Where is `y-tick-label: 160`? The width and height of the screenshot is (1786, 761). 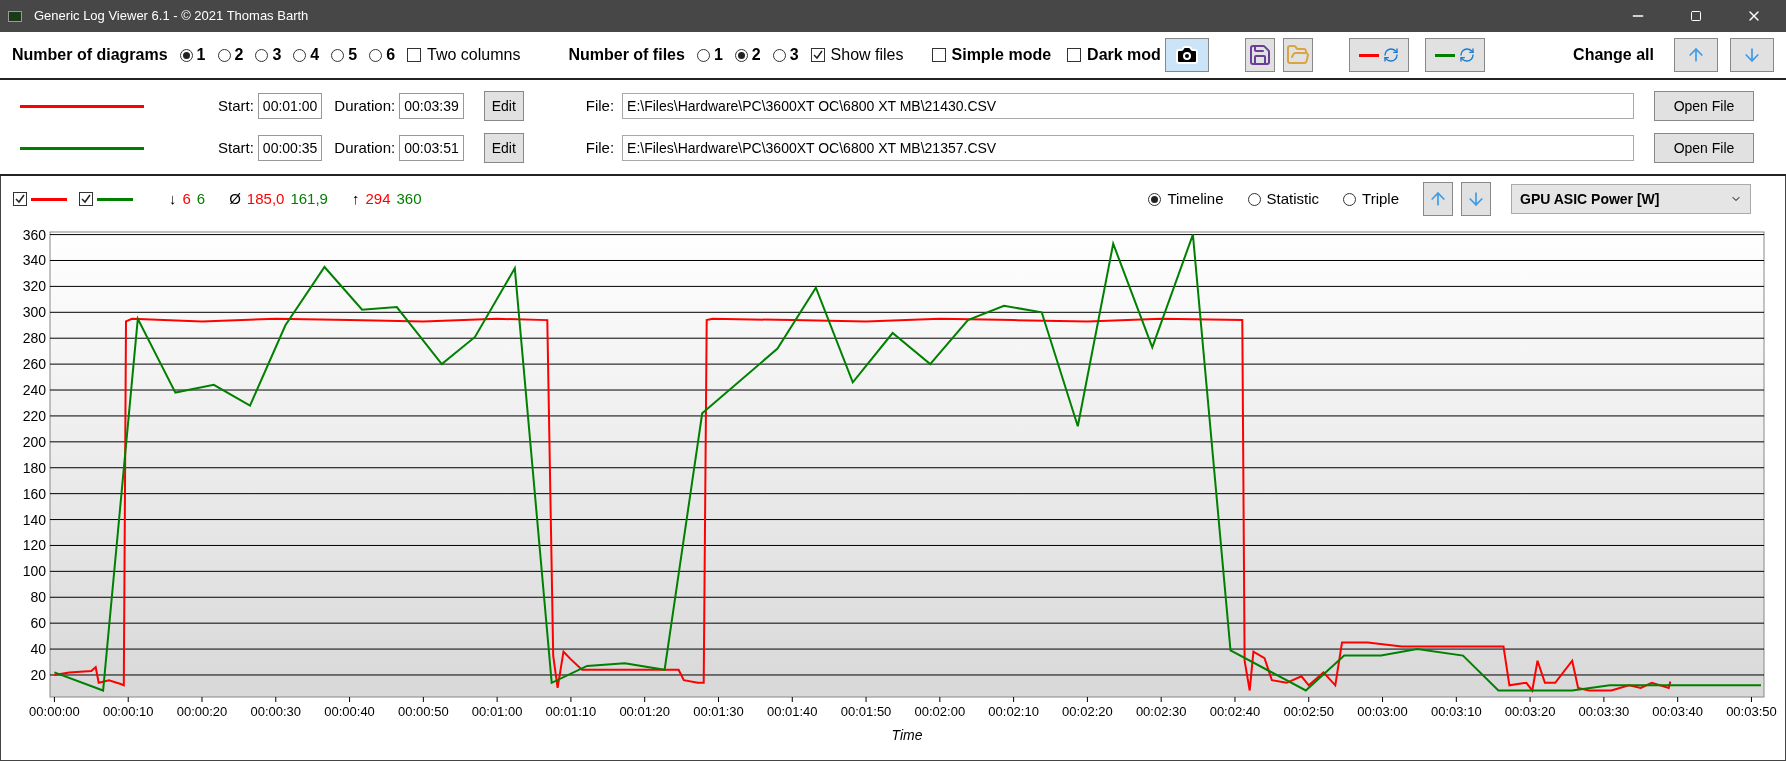
y-tick-label: 160 is located at coordinates (34, 493).